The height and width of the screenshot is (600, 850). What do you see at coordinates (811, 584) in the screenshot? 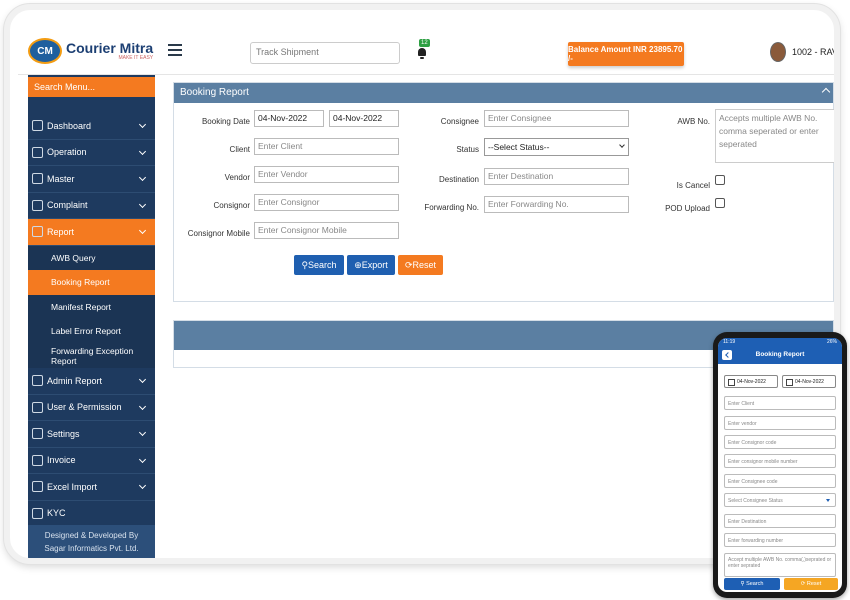
I see `phone-reset-button: ⟳ Reset` at bounding box center [811, 584].